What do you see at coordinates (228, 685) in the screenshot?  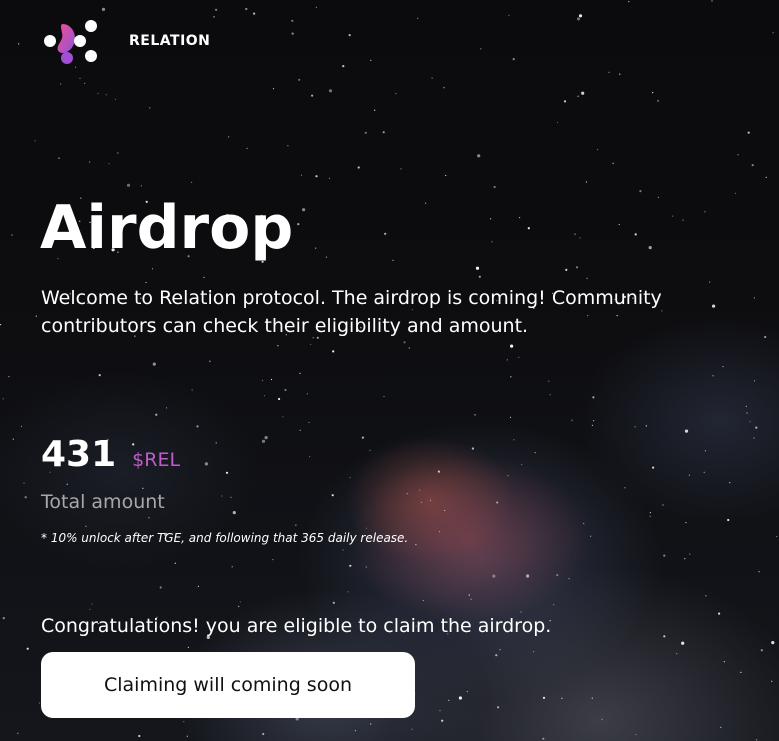 I see `claim-button: Claiming will coming soon` at bounding box center [228, 685].